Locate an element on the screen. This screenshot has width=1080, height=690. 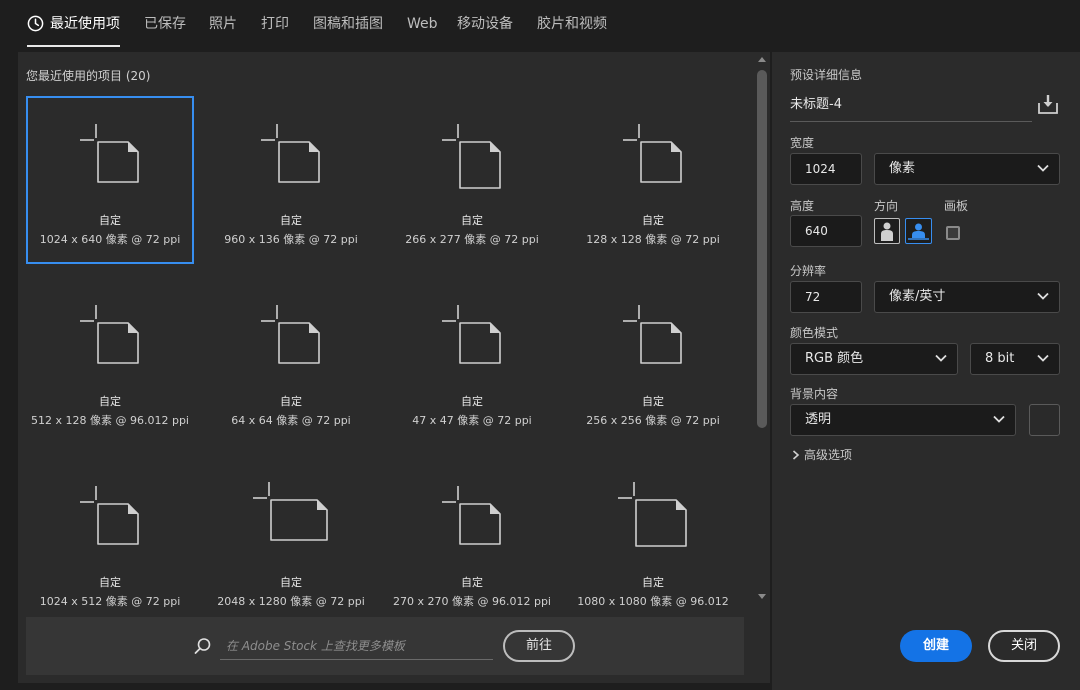
recent-items-heading: 您最近使用的项目 (20) is located at coordinates (88, 76).